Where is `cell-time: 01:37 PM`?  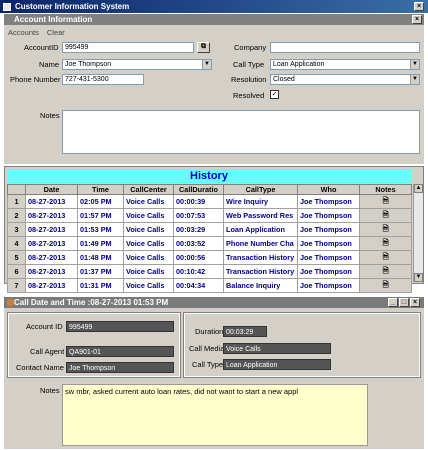
cell-time: 01:37 PM is located at coordinates (100, 271).